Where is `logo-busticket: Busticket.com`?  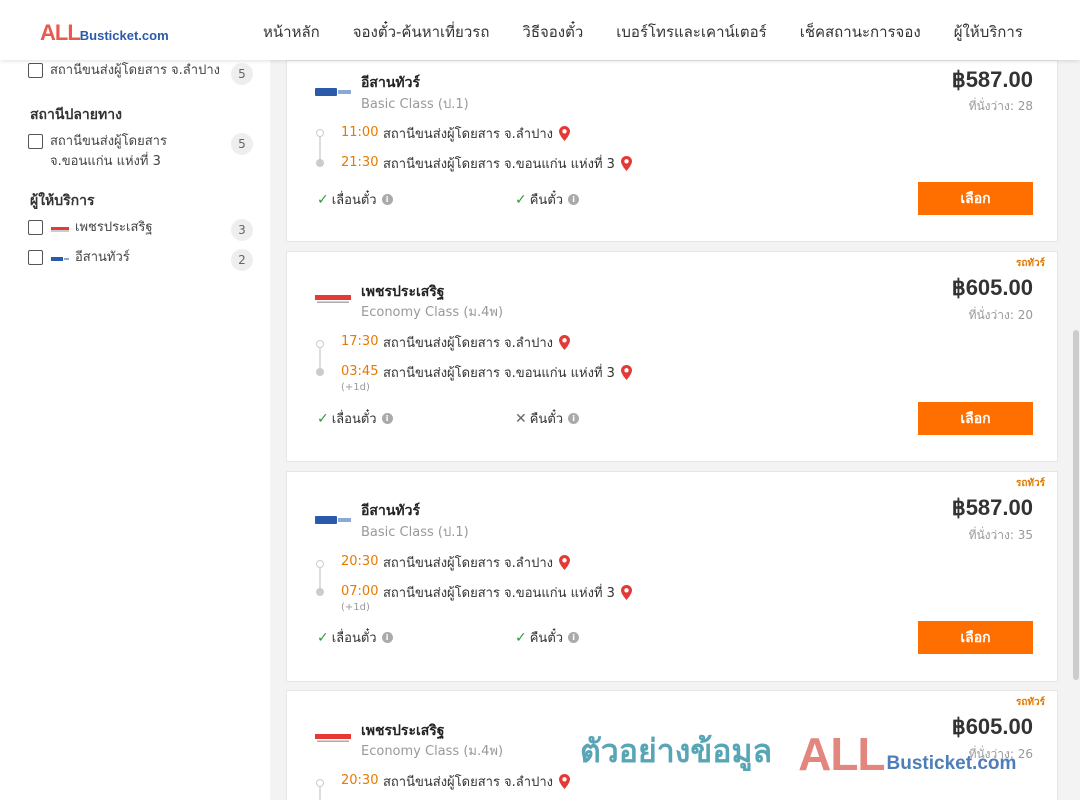
logo-busticket: Busticket.com is located at coordinates (124, 35).